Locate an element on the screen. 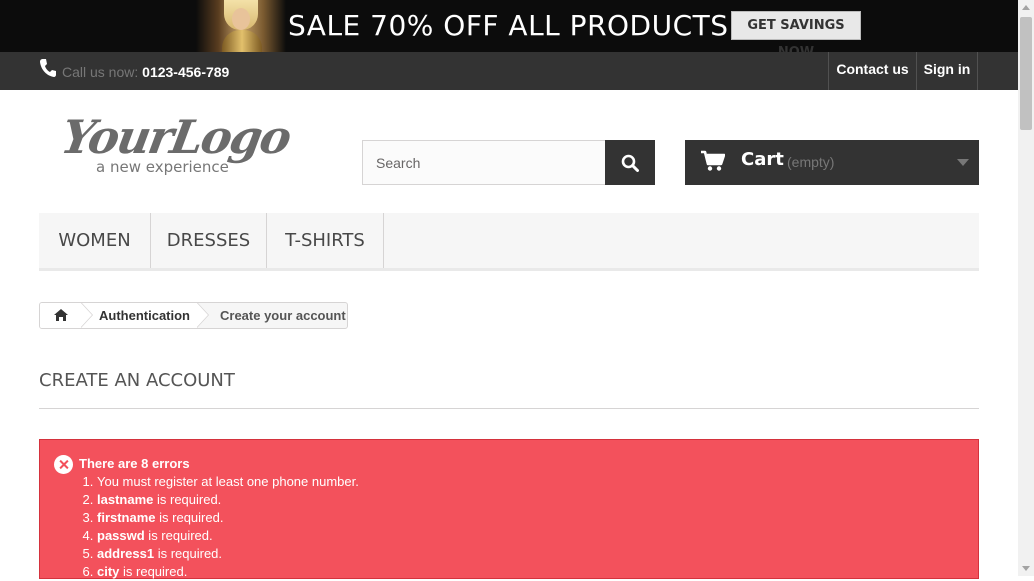 The height and width of the screenshot is (581, 1034). phone-number: 0123-456-789 is located at coordinates (186, 72).